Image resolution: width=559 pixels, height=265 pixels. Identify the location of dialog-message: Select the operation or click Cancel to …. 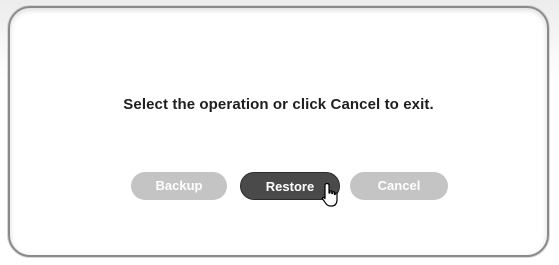
(278, 104).